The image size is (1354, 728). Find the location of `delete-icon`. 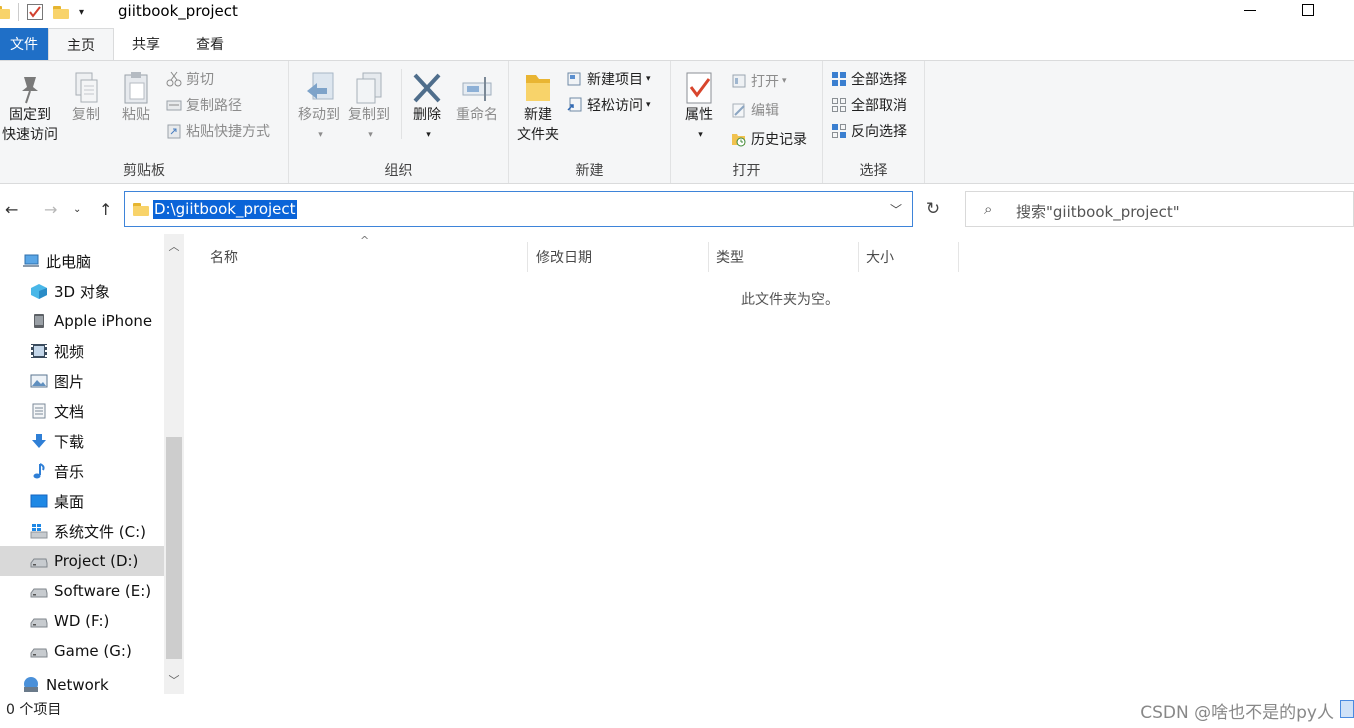

delete-icon is located at coordinates (427, 89).